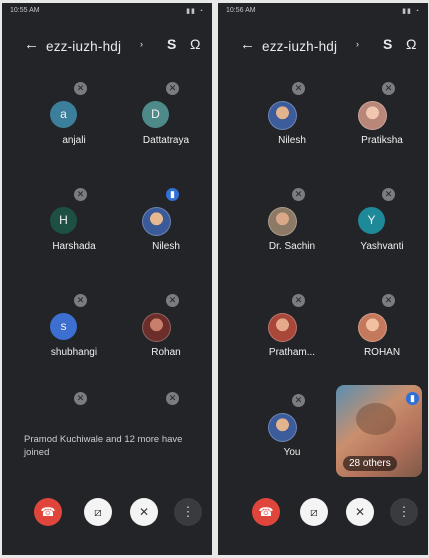  What do you see at coordinates (382, 352) in the screenshot?
I see `participant-name: ROHAN` at bounding box center [382, 352].